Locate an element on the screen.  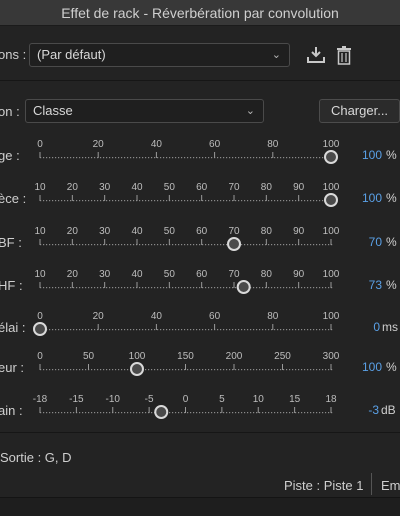
slider-track: 0 50 100 150 200 250 300 is located at coordinates (172, 367).